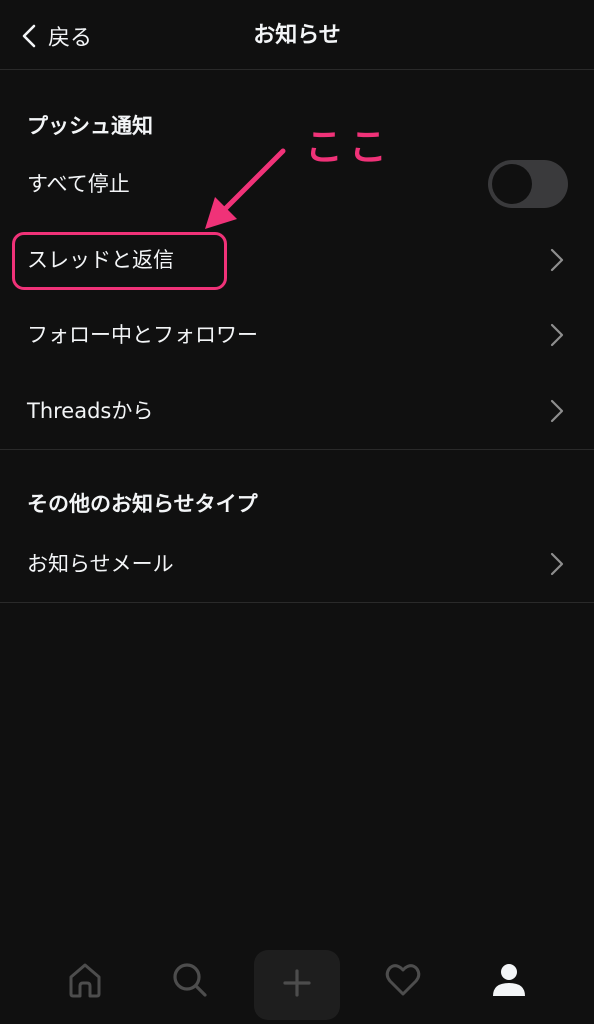 The width and height of the screenshot is (594, 1024). I want to click on profile-icon, so click(509, 982).